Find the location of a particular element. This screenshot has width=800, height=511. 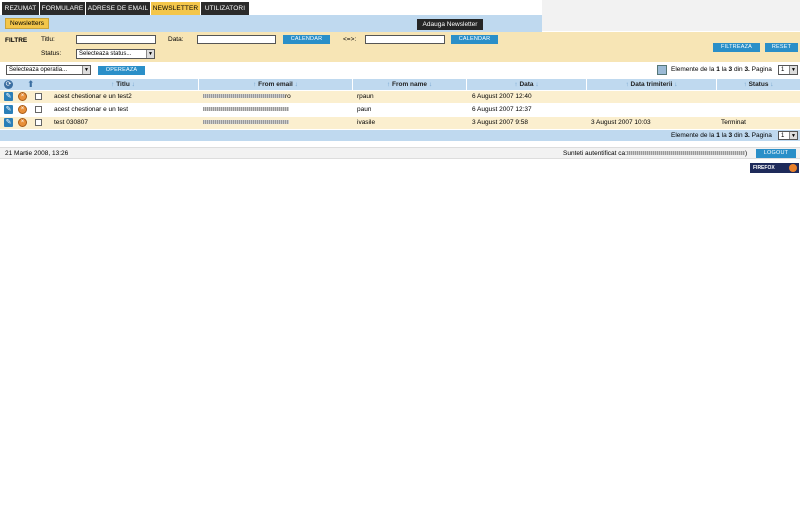

column-status: ↑ Status ↓ is located at coordinates (758, 84).